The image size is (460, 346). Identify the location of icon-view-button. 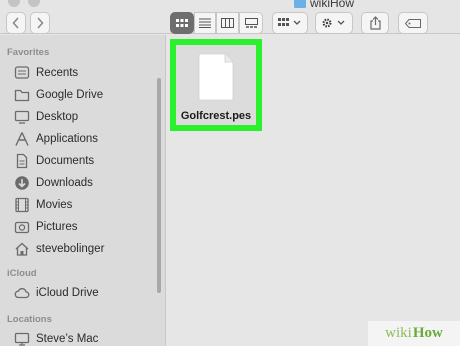
(182, 23).